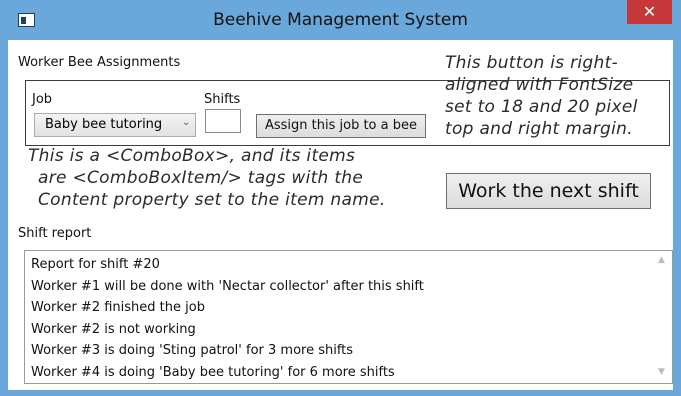 Image resolution: width=681 pixels, height=396 pixels. Describe the element at coordinates (104, 124) in the screenshot. I see `job-combobox-value: Baby bee tutoring` at that location.